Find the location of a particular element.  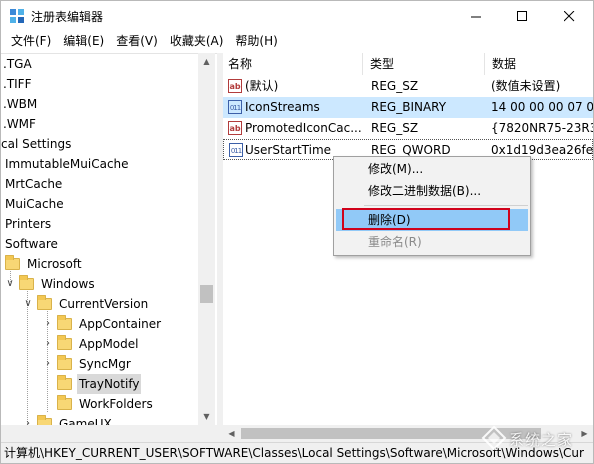

tree-item-label: .TGA is located at coordinates (17, 64).